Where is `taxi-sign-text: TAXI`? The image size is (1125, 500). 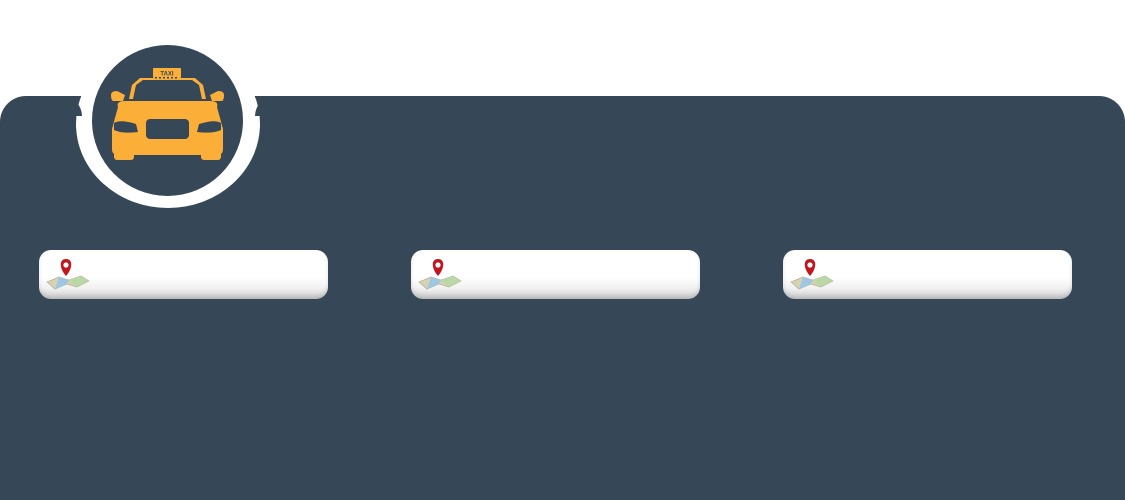
taxi-sign-text: TAXI is located at coordinates (167, 75).